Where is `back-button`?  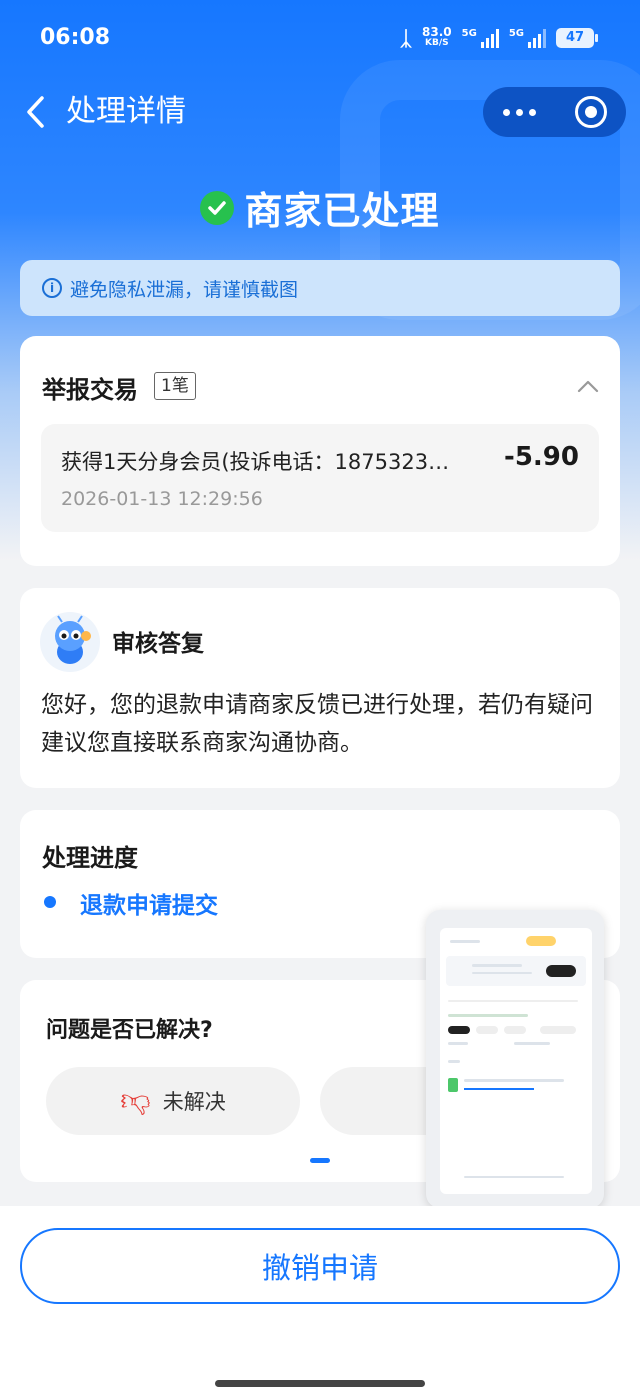 back-button is located at coordinates (37, 112).